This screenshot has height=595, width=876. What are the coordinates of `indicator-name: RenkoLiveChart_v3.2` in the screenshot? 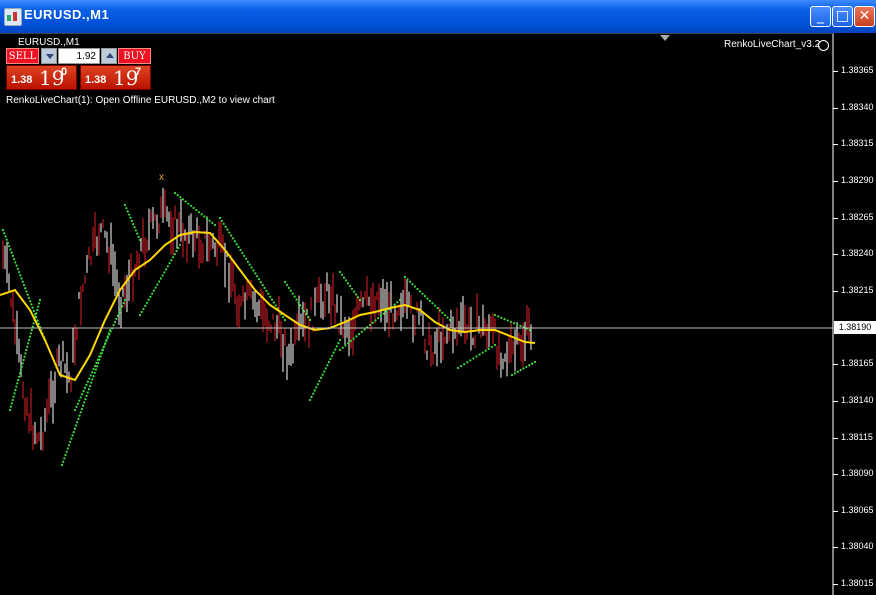 It's located at (772, 44).